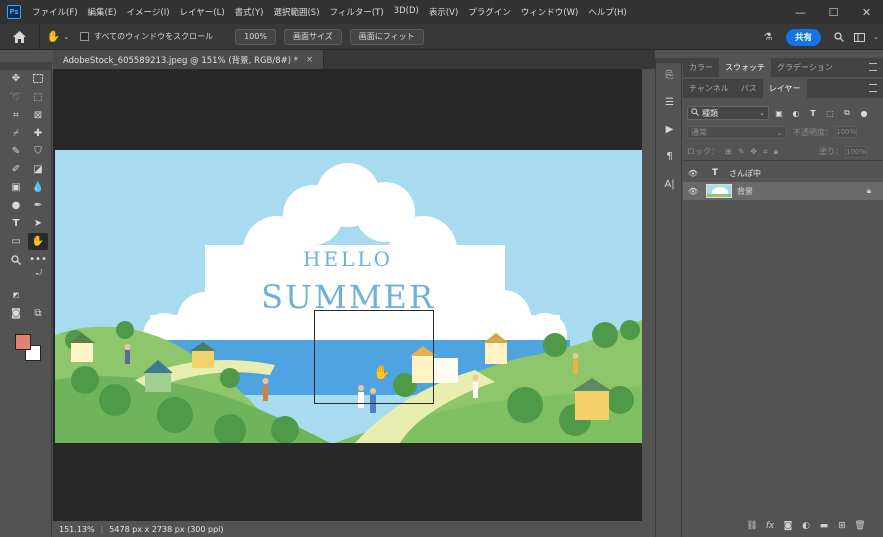 The height and width of the screenshot is (537, 883). What do you see at coordinates (38, 78) in the screenshot?
I see `marquee-tool-icon` at bounding box center [38, 78].